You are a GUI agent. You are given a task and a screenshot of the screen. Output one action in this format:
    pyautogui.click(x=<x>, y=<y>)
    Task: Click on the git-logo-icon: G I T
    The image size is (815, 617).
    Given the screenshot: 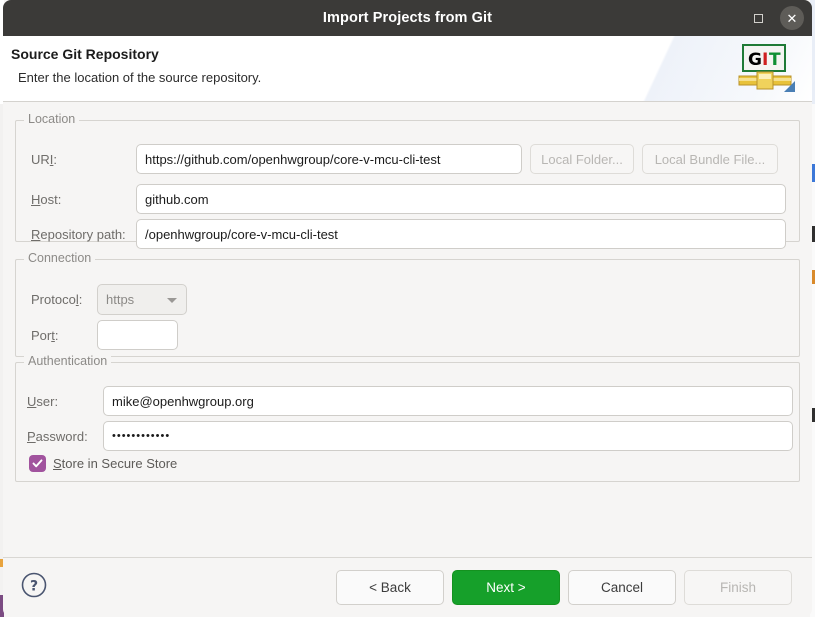 What is the action you would take?
    pyautogui.click(x=766, y=68)
    